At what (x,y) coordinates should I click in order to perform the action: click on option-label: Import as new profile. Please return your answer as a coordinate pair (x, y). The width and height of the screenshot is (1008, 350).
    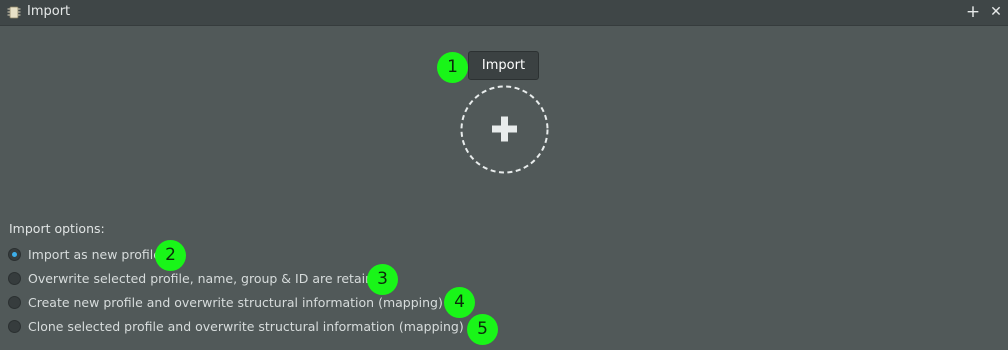
    Looking at the image, I should click on (94, 254).